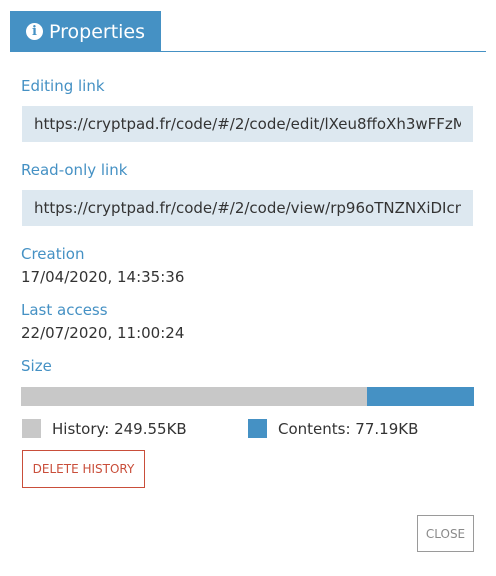 This screenshot has height=576, width=496. I want to click on contents-swatch, so click(257, 428).